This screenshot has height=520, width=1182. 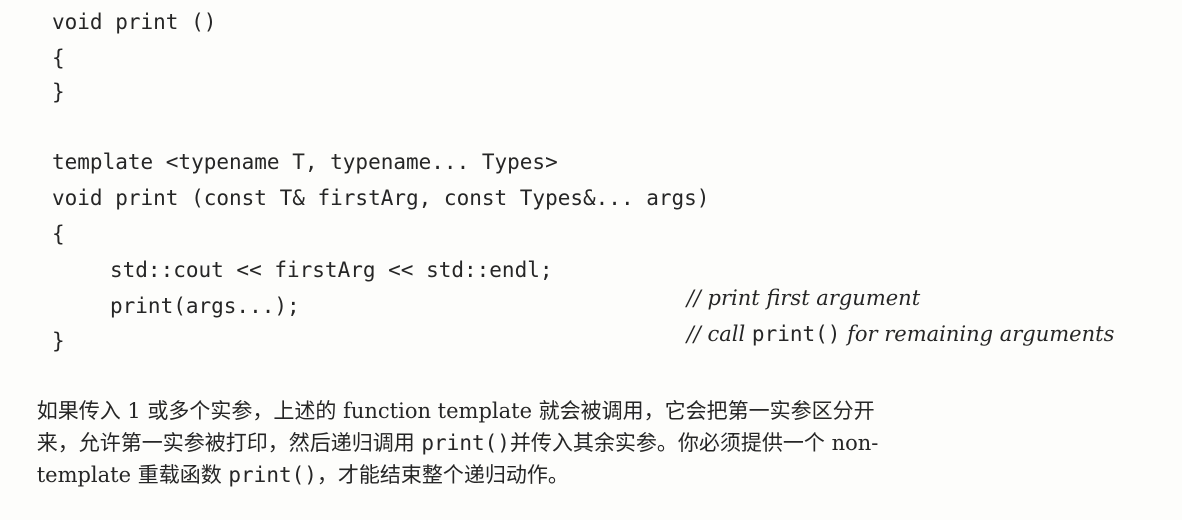 What do you see at coordinates (331, 270) in the screenshot?
I see `code-line-cout-statement: std::cout << firstArg << std::endl;` at bounding box center [331, 270].